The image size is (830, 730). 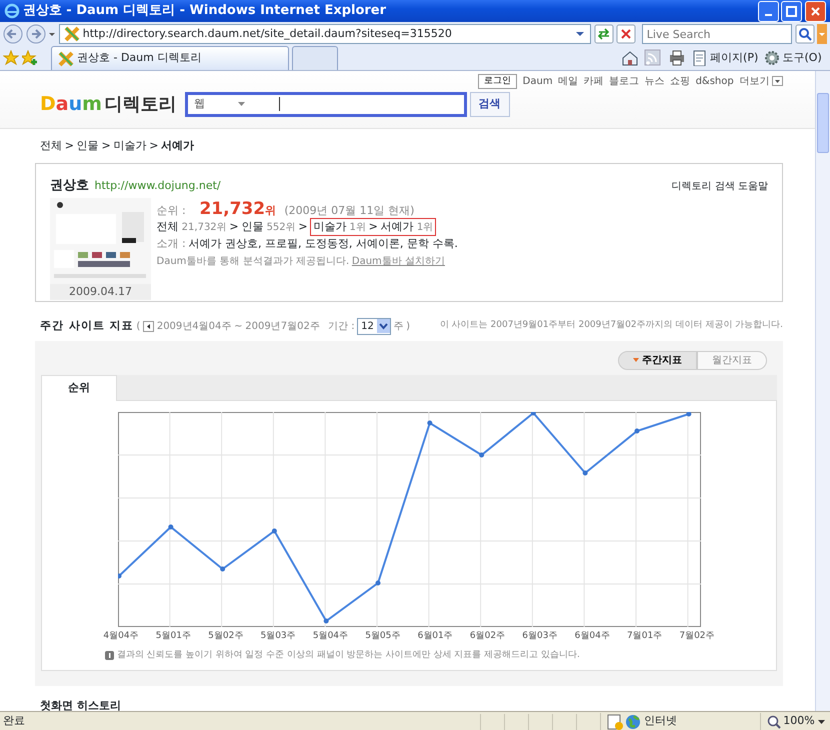 What do you see at coordinates (87, 326) in the screenshot?
I see `section-title: 주간 사이트 지표` at bounding box center [87, 326].